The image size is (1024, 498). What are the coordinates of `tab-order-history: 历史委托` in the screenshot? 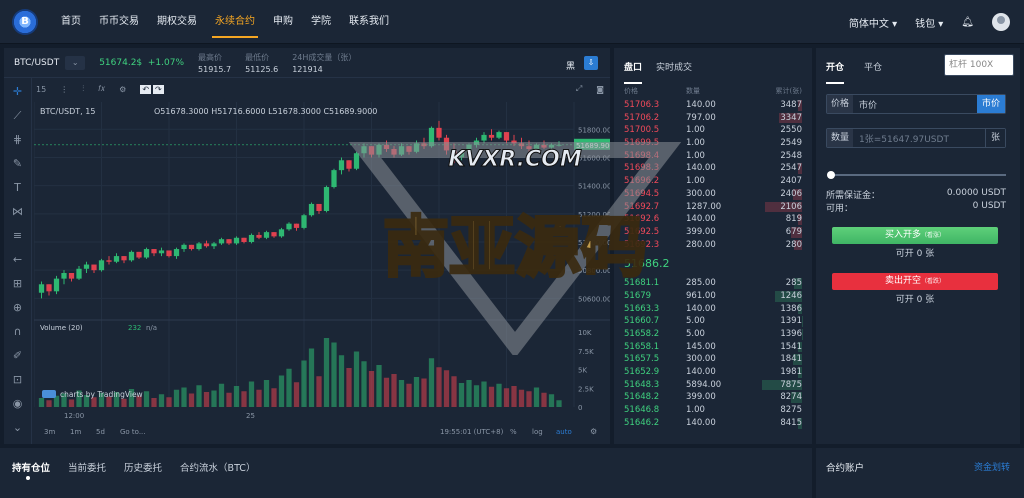 It's located at (143, 467).